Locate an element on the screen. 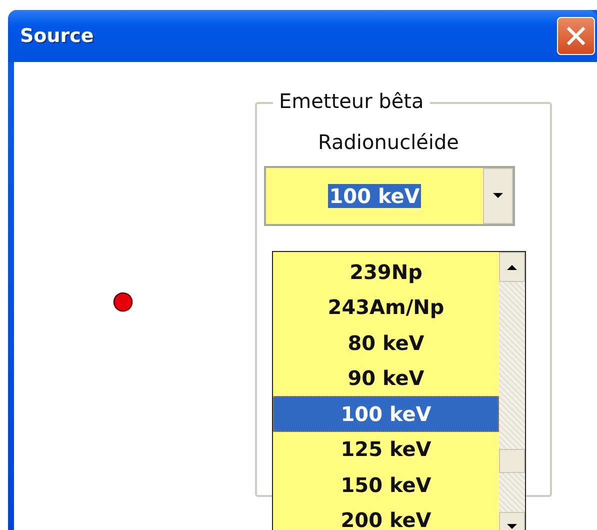  dropdown-option: 239Np is located at coordinates (386, 272).